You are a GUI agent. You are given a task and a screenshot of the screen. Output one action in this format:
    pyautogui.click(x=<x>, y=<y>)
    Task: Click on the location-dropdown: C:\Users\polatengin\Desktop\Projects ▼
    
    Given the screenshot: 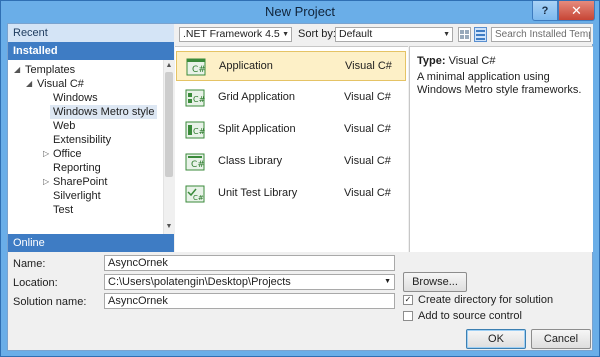 What is the action you would take?
    pyautogui.click(x=249, y=282)
    